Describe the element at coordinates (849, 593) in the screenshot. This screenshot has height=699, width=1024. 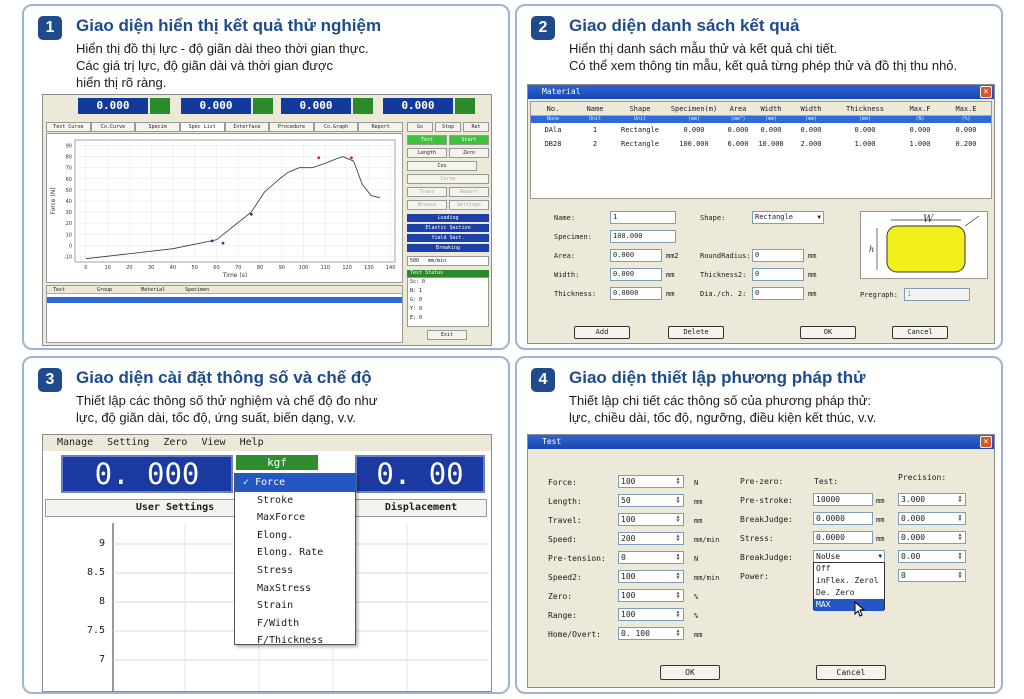
I see `option-de-zero: De. Zero` at that location.